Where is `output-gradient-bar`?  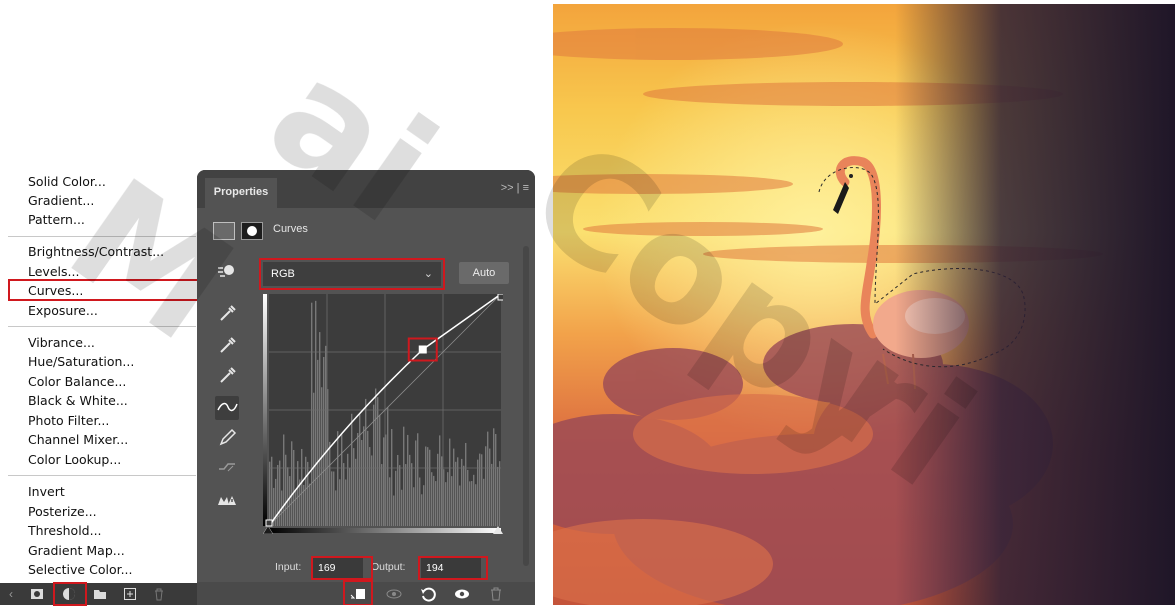 output-gradient-bar is located at coordinates (265, 410).